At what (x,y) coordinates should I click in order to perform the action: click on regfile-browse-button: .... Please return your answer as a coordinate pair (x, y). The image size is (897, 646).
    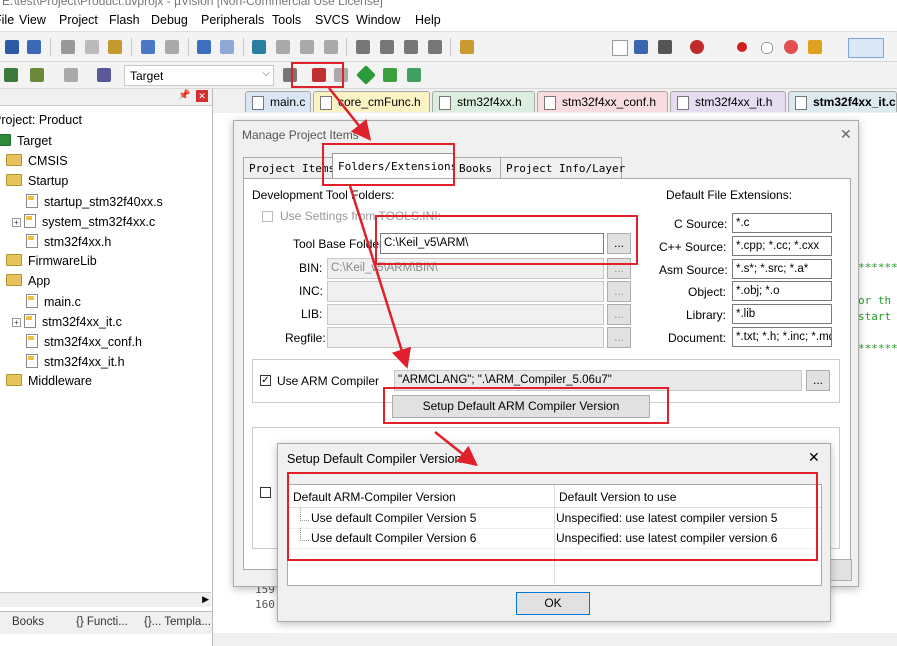
    Looking at the image, I should click on (619, 337).